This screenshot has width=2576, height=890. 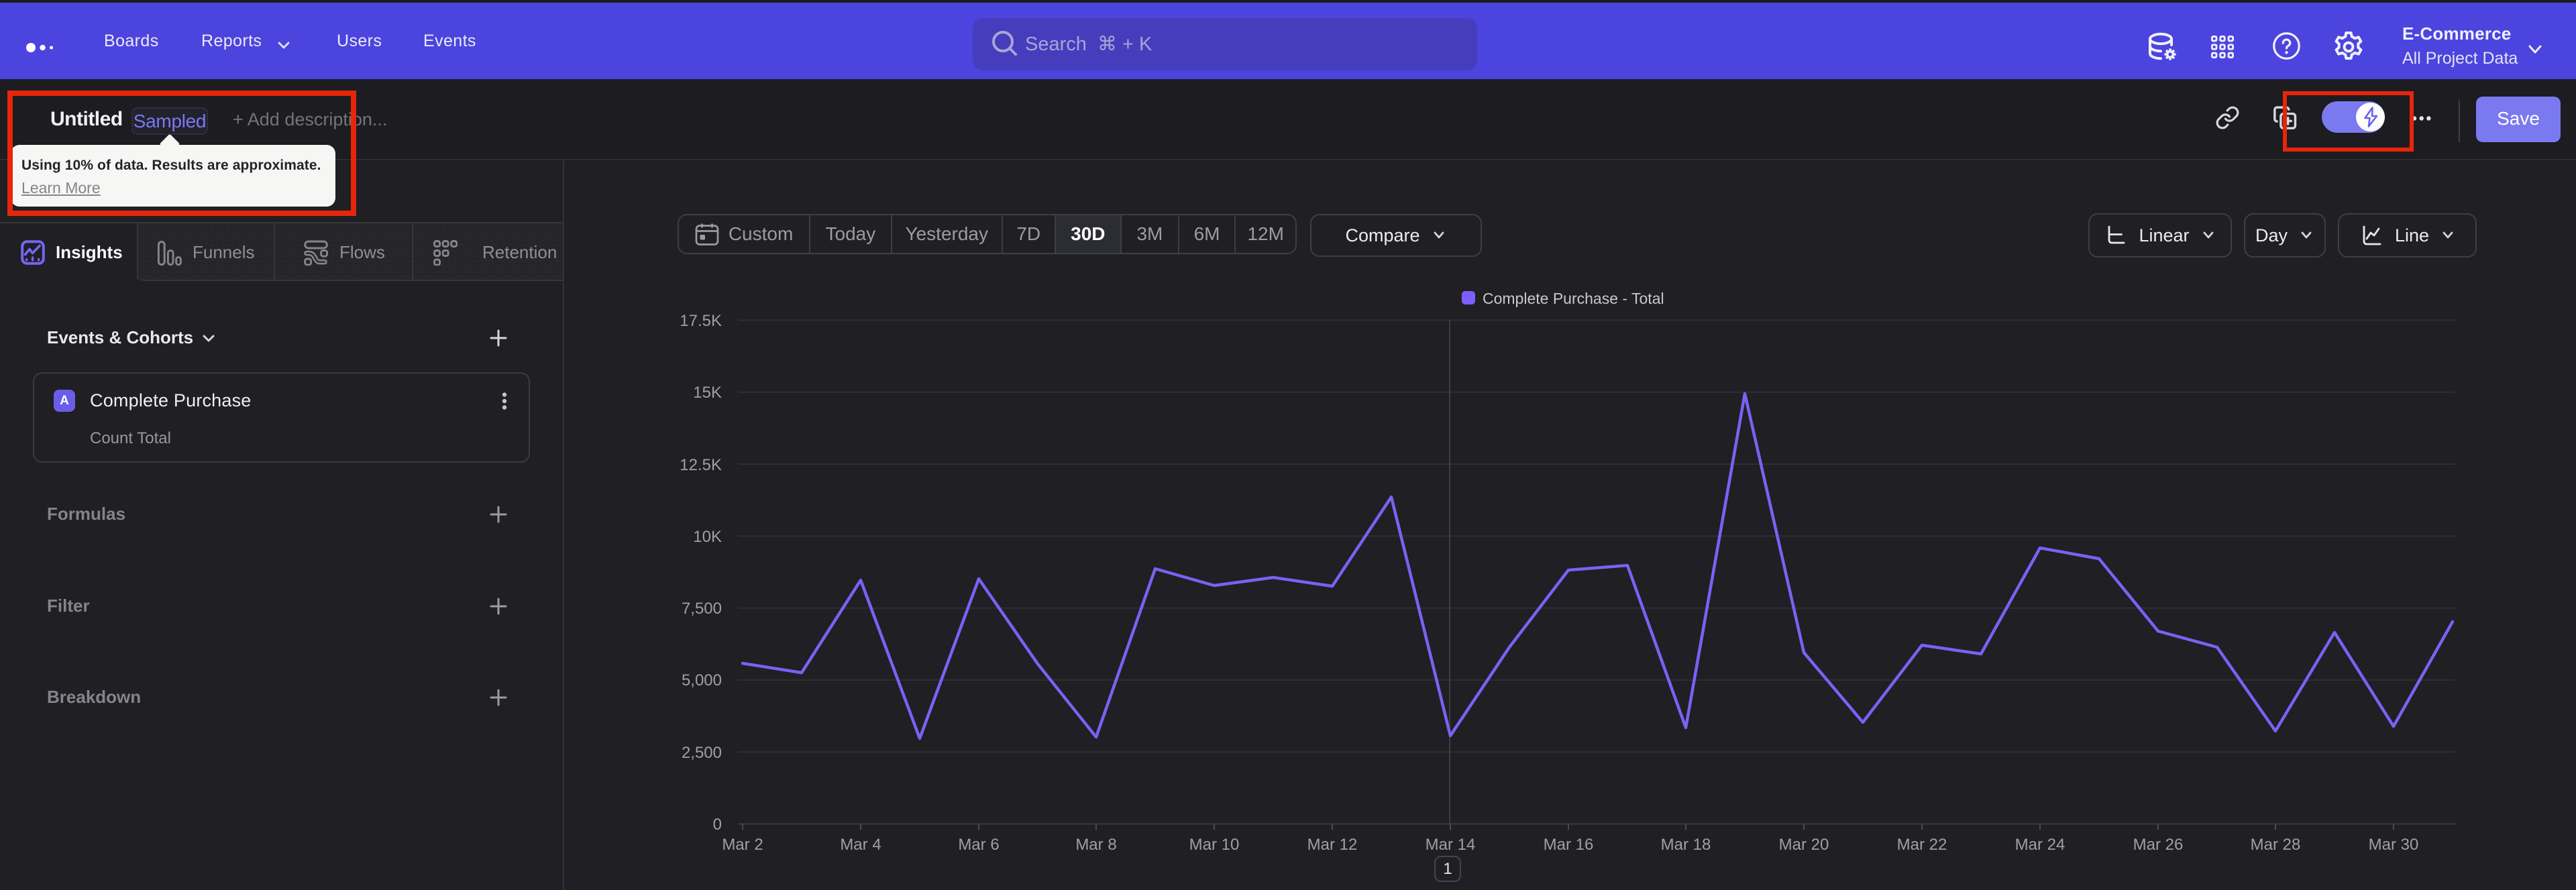 What do you see at coordinates (701, 465) in the screenshot?
I see `svg-text: 12.5K` at bounding box center [701, 465].